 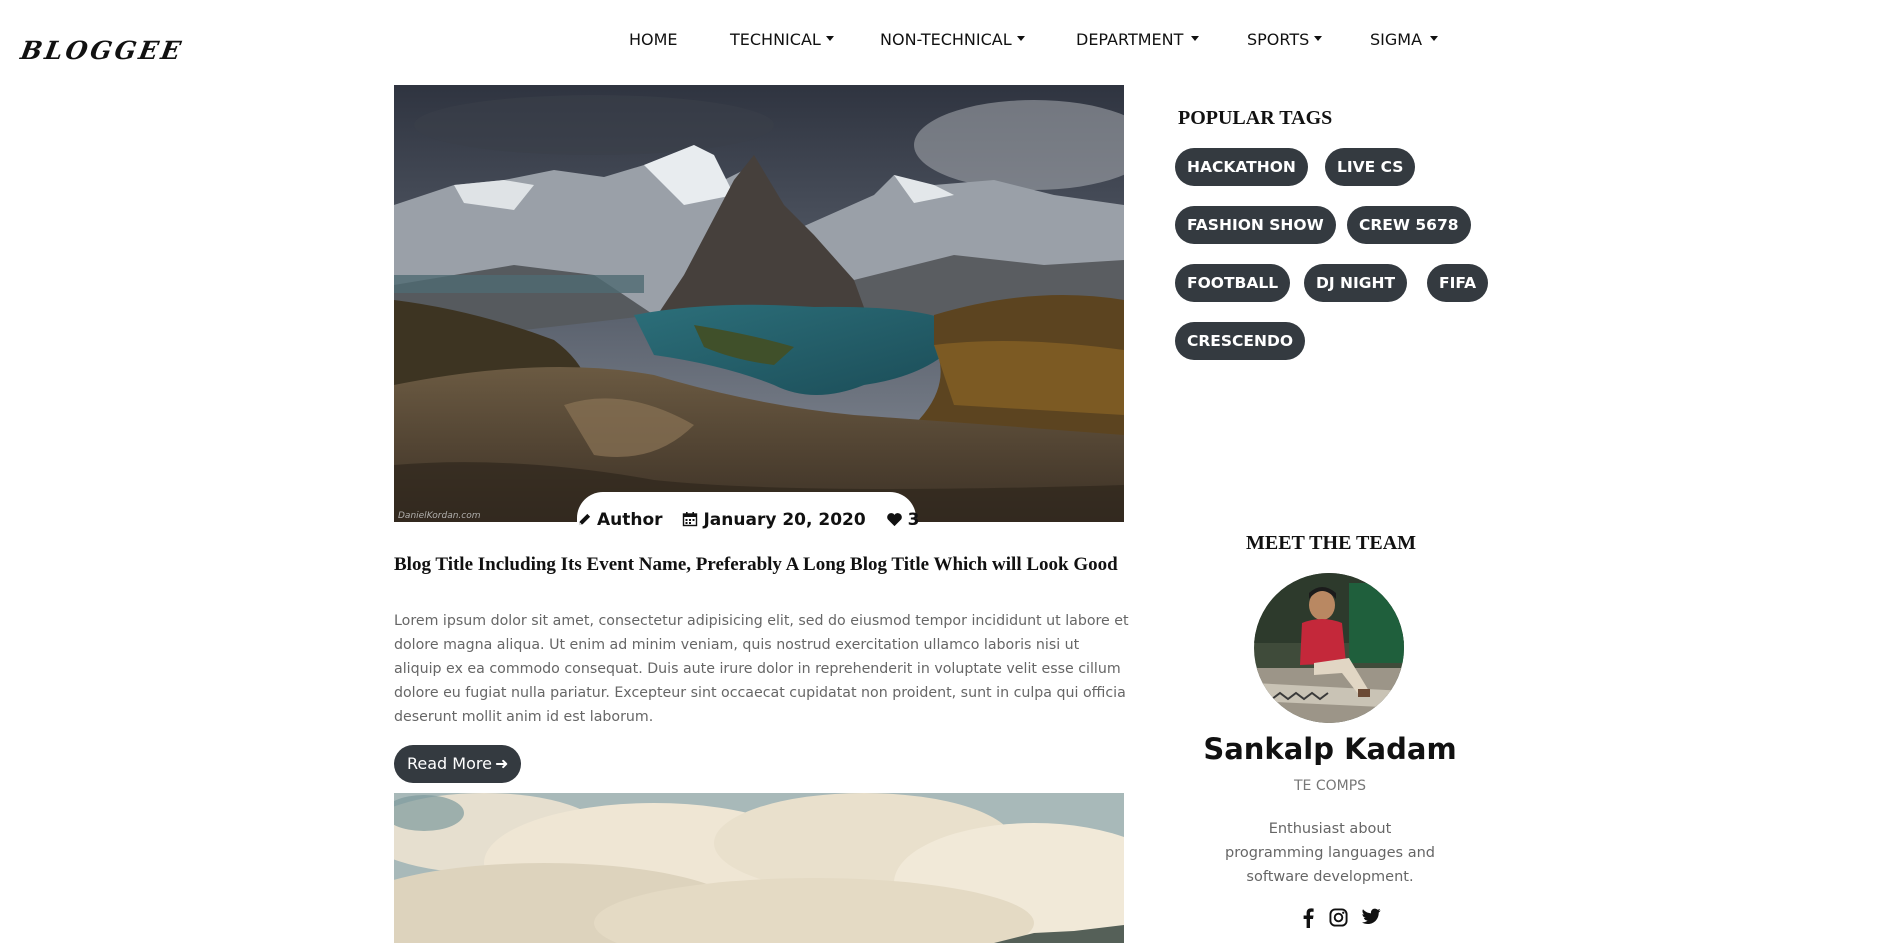 I want to click on tag-football: FOOTBALL, so click(x=1233, y=283).